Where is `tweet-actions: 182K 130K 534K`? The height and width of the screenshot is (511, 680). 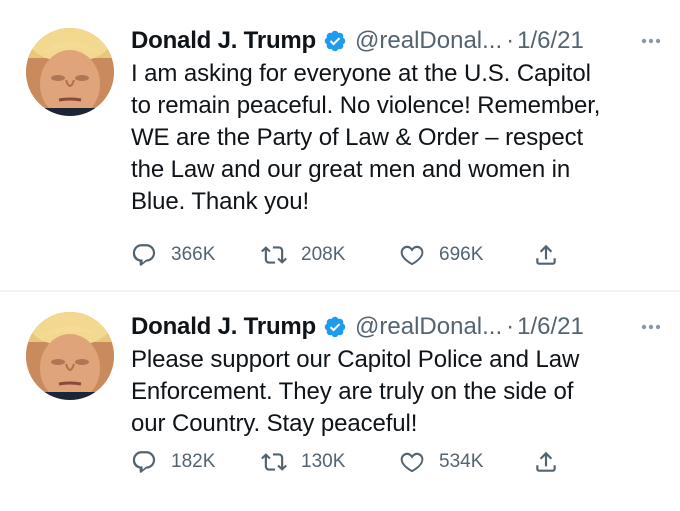
tweet-actions: 182K 130K 534K is located at coordinates (361, 462).